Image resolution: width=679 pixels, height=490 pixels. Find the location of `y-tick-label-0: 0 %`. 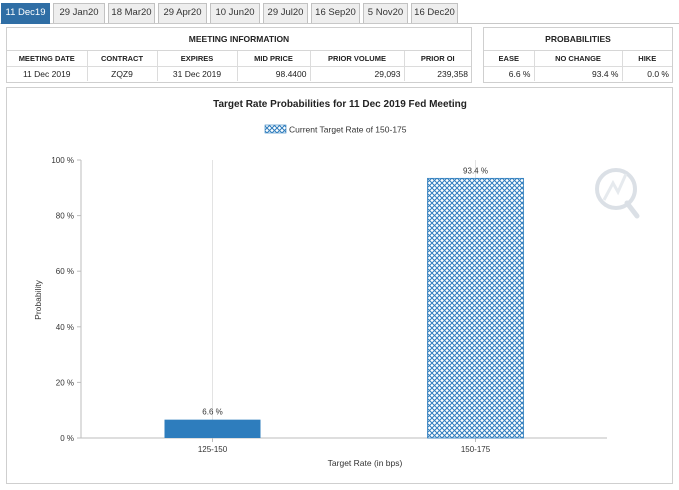

y-tick-label-0: 0 % is located at coordinates (67, 438).